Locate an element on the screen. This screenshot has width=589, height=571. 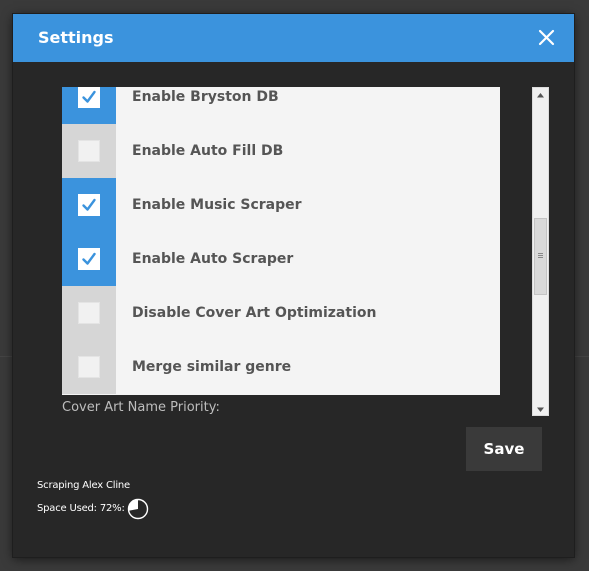
setting-row: Enable Auto Scraper is located at coordinates (281, 259).